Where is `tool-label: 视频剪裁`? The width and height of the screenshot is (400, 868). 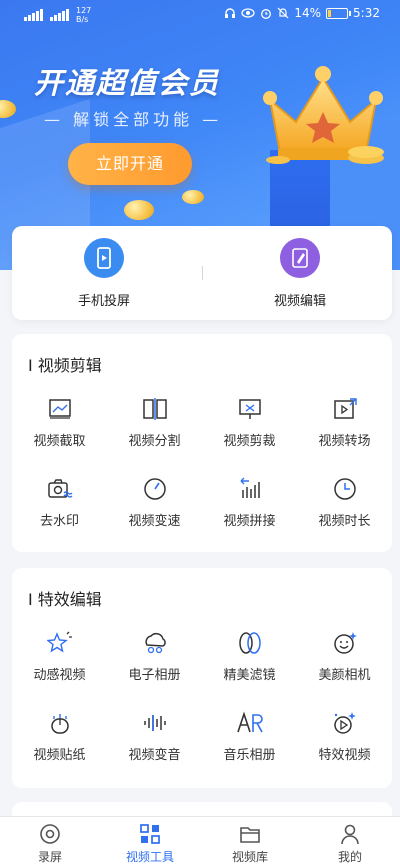 tool-label: 视频剪裁 is located at coordinates (249, 441).